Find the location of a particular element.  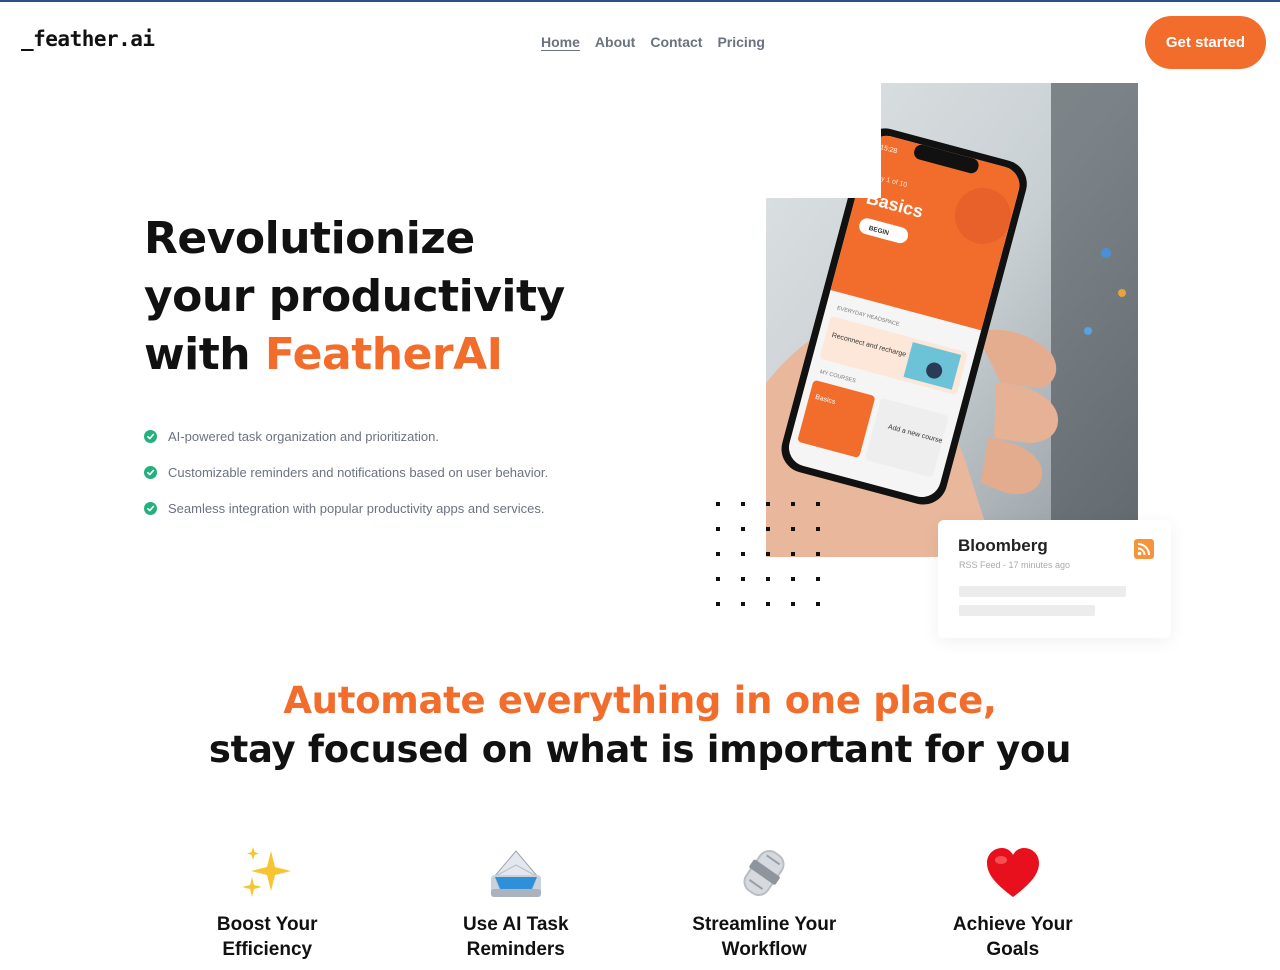

main-nav: Home About Contact Pricing is located at coordinates (653, 42).